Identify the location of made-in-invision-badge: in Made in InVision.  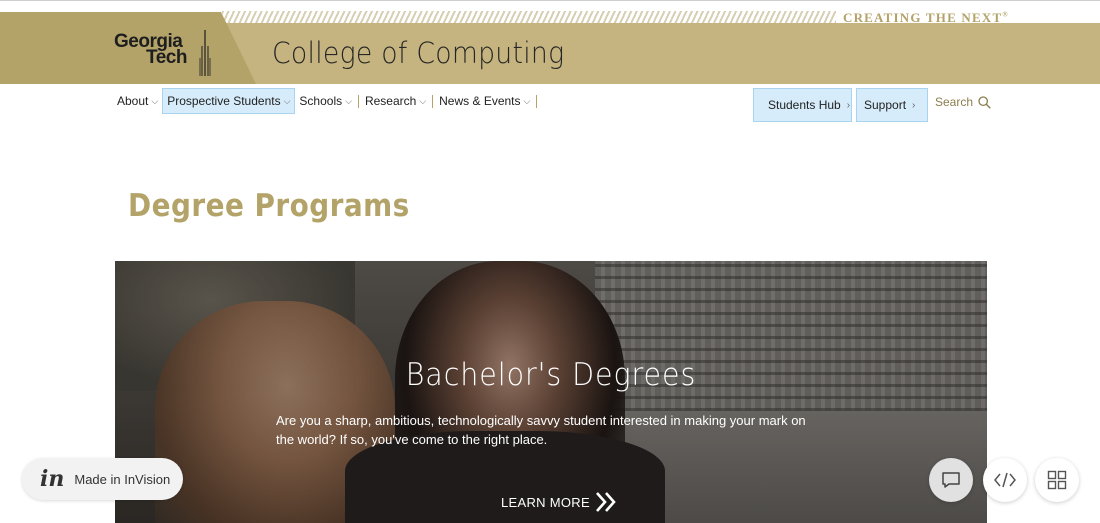
(102, 479).